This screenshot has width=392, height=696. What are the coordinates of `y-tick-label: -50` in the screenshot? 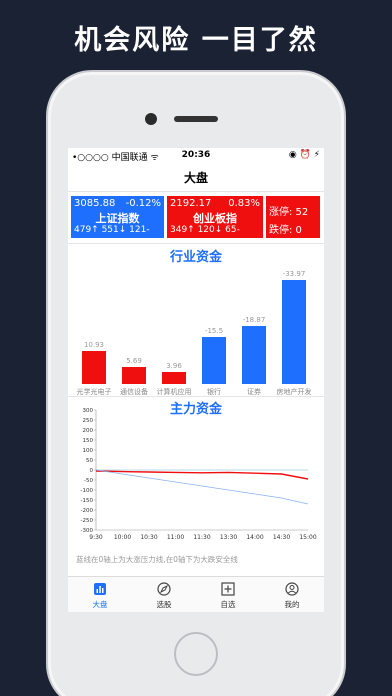 It's located at (88, 481).